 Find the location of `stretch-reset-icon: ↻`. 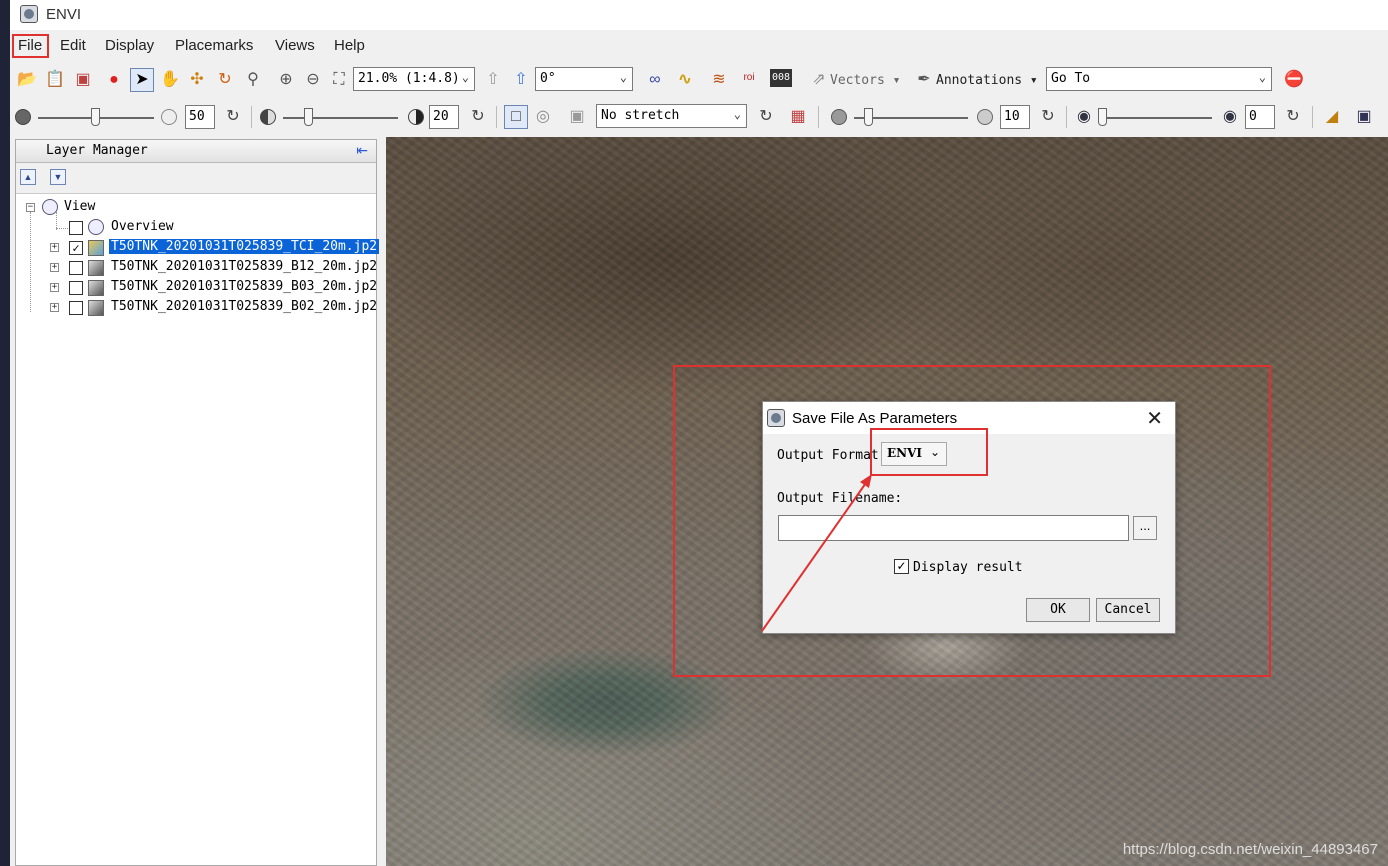

stretch-reset-icon: ↻ is located at coordinates (766, 117).